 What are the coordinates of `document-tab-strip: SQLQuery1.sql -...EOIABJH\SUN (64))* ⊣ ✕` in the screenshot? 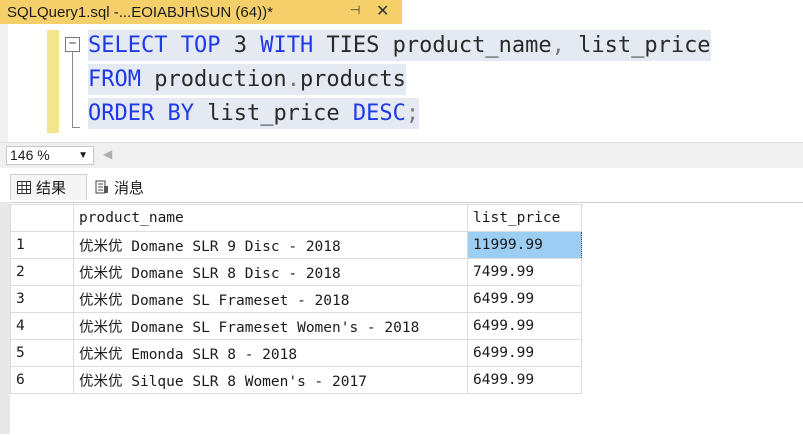 It's located at (401, 12).